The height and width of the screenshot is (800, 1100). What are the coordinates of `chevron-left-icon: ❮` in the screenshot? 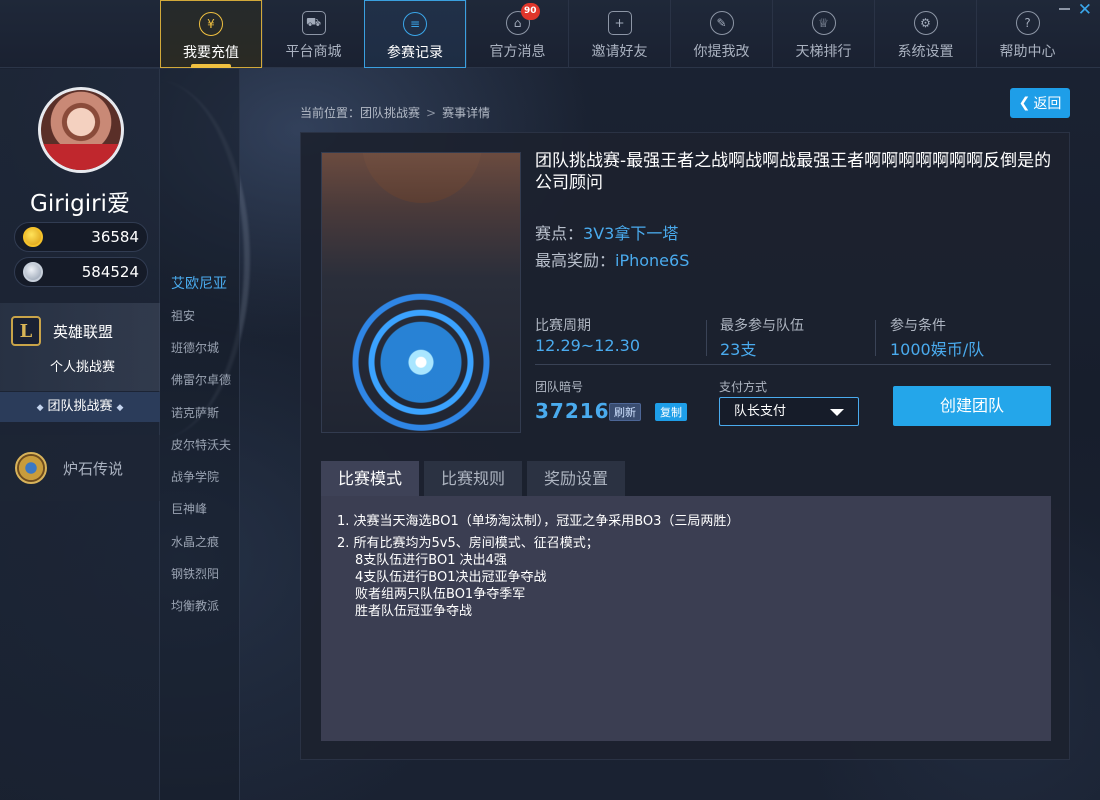 It's located at (1024, 103).